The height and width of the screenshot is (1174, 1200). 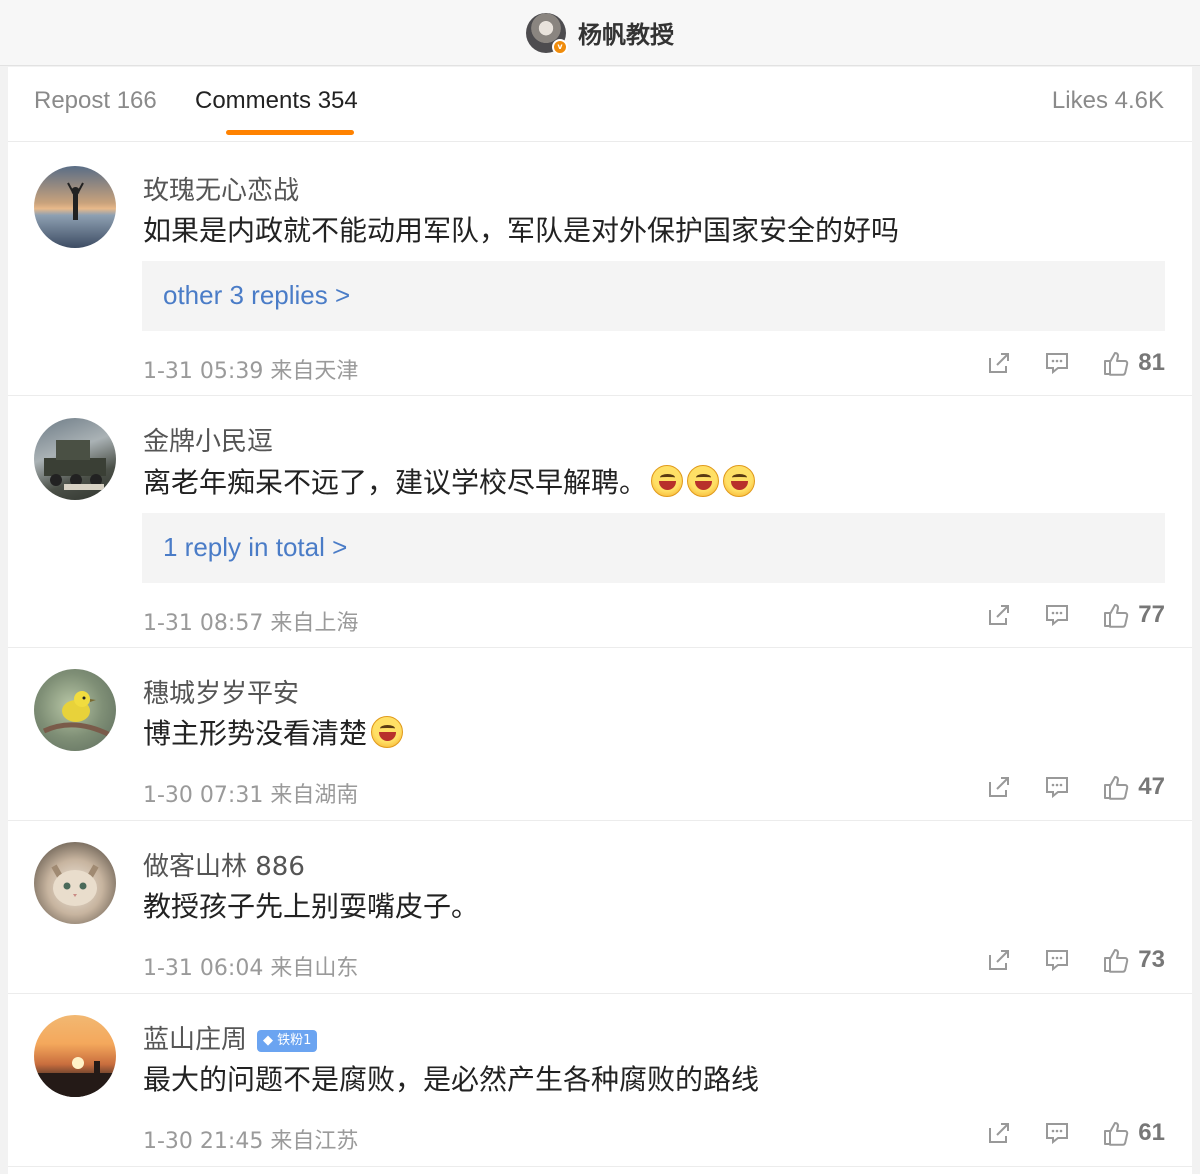 I want to click on verified-badge-icon: v, so click(x=560, y=46).